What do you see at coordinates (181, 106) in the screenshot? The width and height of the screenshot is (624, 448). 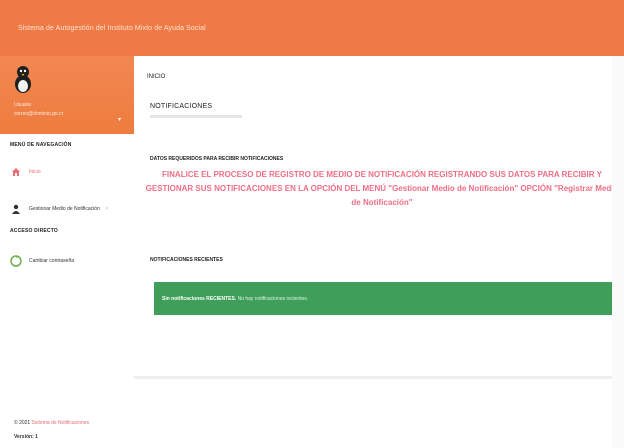 I see `page-title: NOTIFICACIONES` at bounding box center [181, 106].